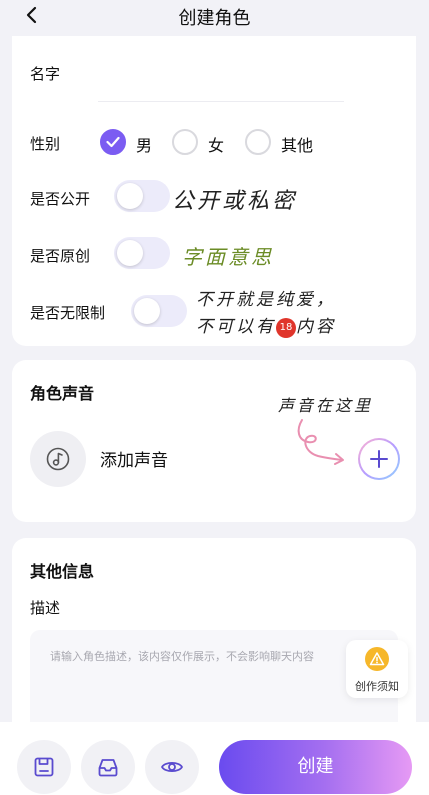 Image resolution: width=429 pixels, height=795 pixels. I want to click on gender-other-label: 其他, so click(297, 144).